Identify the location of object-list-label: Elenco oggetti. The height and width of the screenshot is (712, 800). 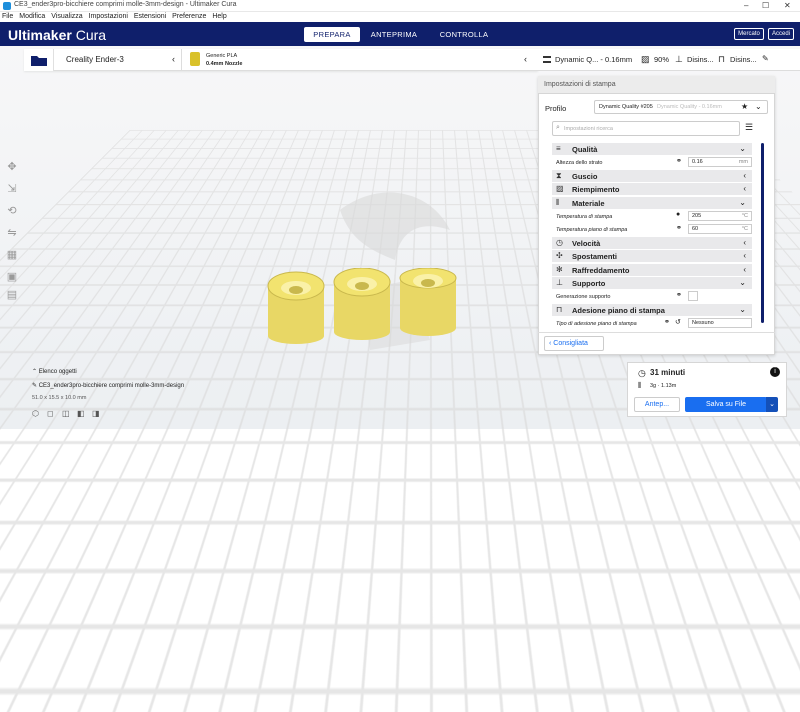
(57, 372).